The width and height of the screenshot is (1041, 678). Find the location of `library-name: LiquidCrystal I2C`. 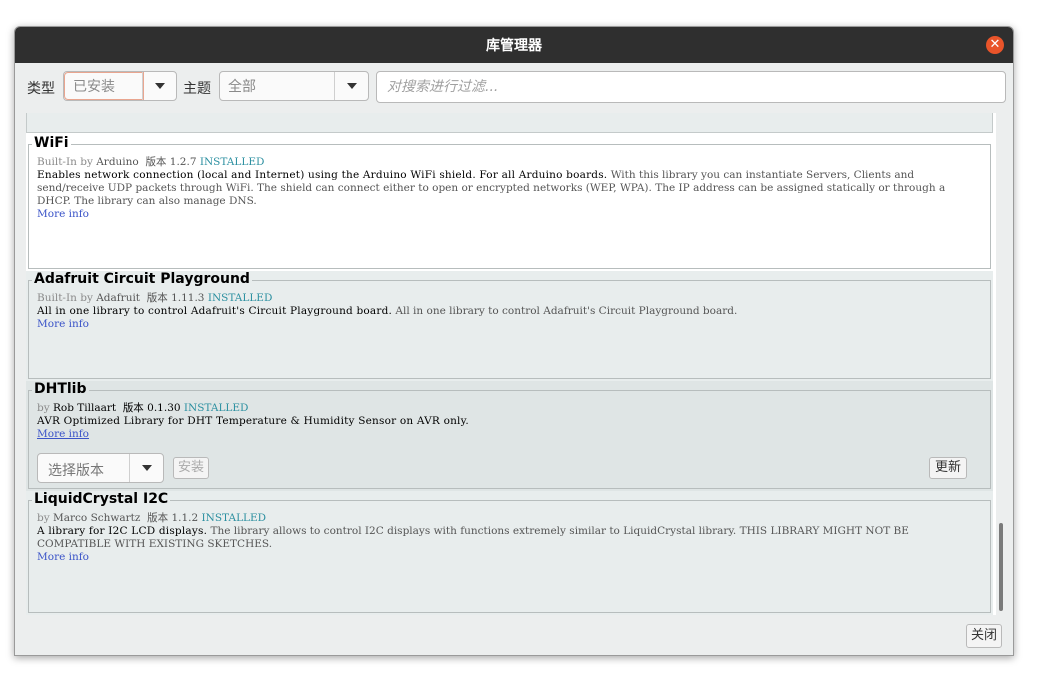

library-name: LiquidCrystal I2C is located at coordinates (101, 499).